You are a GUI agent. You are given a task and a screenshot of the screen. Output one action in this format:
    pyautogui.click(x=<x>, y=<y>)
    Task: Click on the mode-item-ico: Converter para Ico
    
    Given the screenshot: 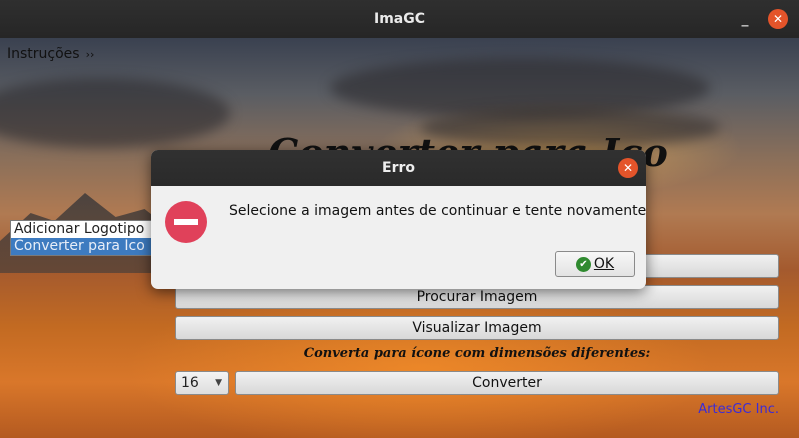 What is the action you would take?
    pyautogui.click(x=83, y=246)
    